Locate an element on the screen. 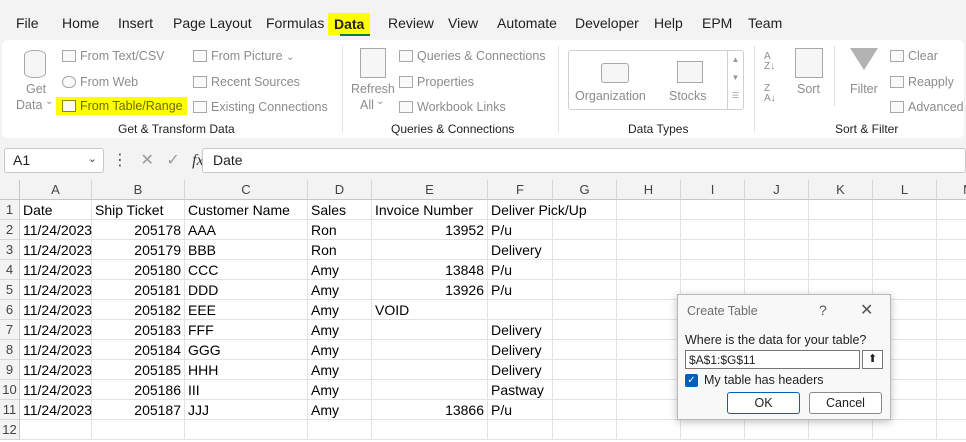 The height and width of the screenshot is (442, 966). clear-button: Clear is located at coordinates (914, 56).